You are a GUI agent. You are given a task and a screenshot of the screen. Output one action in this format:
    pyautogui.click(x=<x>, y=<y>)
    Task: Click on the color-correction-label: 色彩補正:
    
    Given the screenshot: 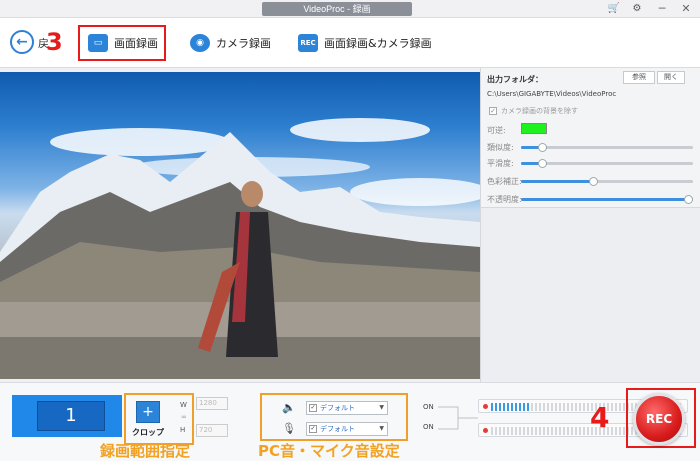 What is the action you would take?
    pyautogui.click(x=504, y=181)
    